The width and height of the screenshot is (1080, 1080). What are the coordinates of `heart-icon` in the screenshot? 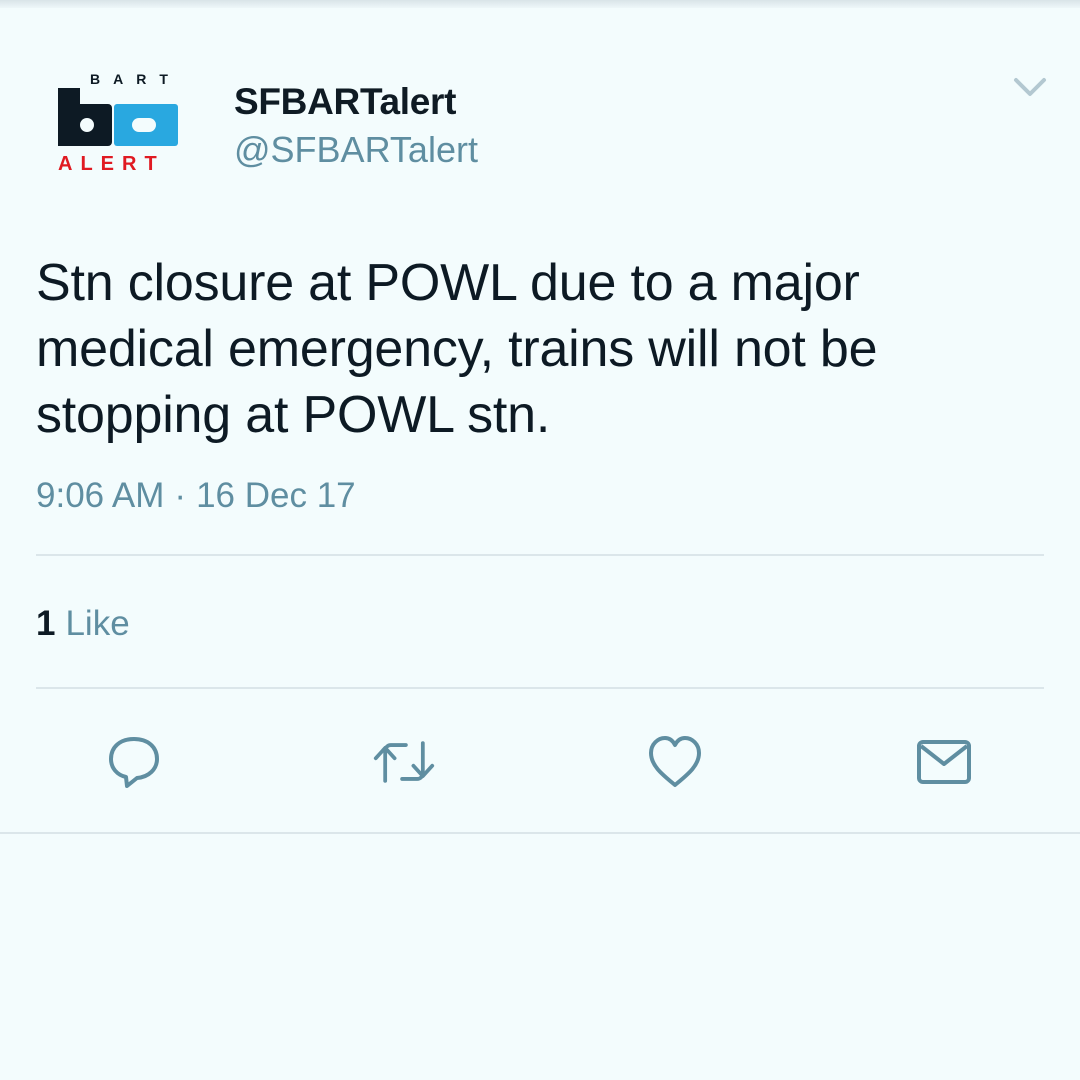 It's located at (675, 761).